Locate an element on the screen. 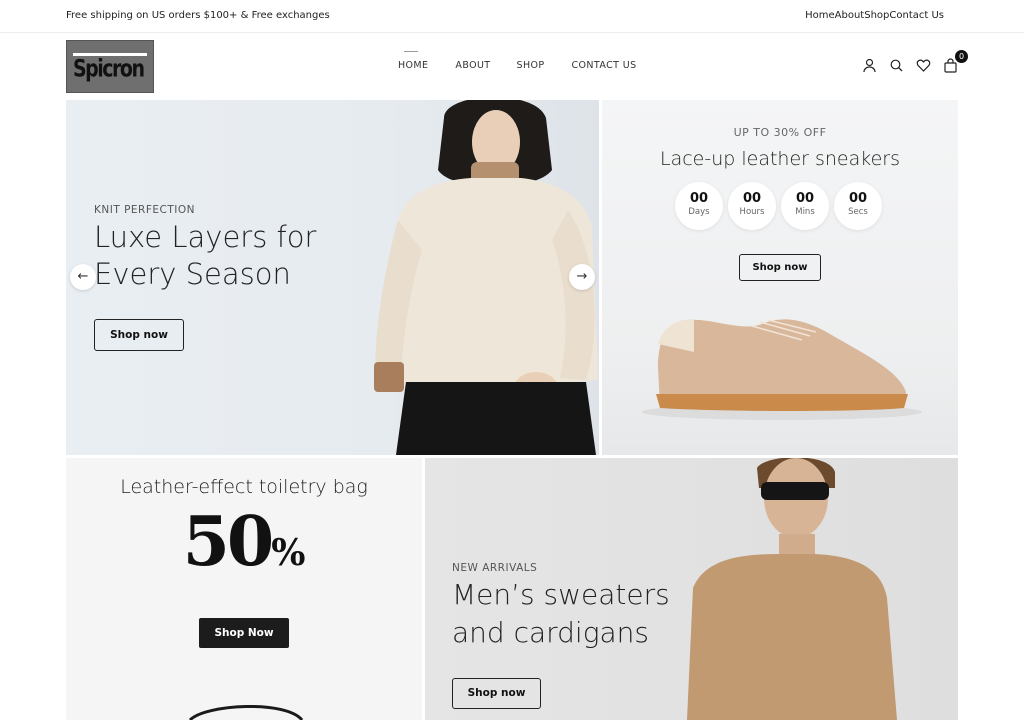 Image resolution: width=1024 pixels, height=720 pixels. nav-contact: CONTACT US is located at coordinates (604, 65).